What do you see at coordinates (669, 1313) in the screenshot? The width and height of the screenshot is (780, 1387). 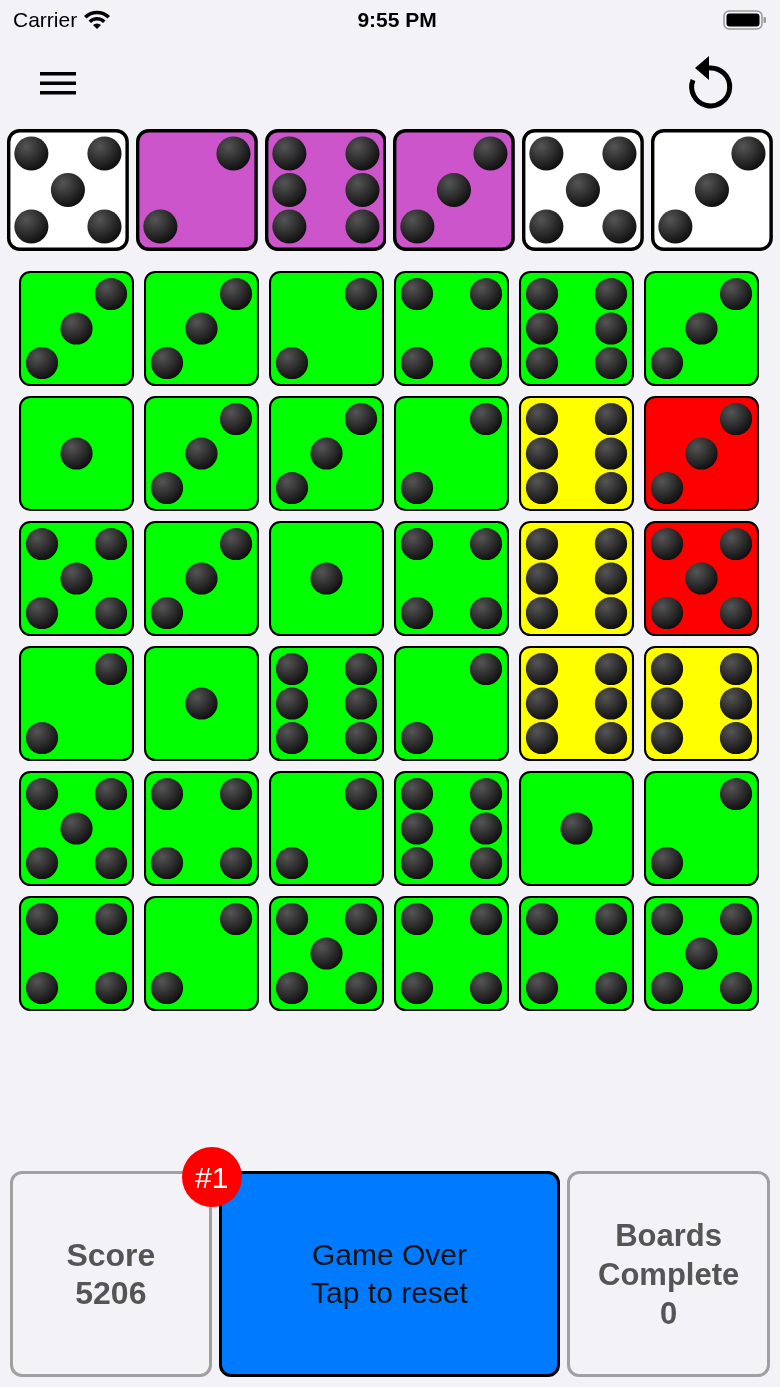 I see `boards-complete-value: 0` at bounding box center [669, 1313].